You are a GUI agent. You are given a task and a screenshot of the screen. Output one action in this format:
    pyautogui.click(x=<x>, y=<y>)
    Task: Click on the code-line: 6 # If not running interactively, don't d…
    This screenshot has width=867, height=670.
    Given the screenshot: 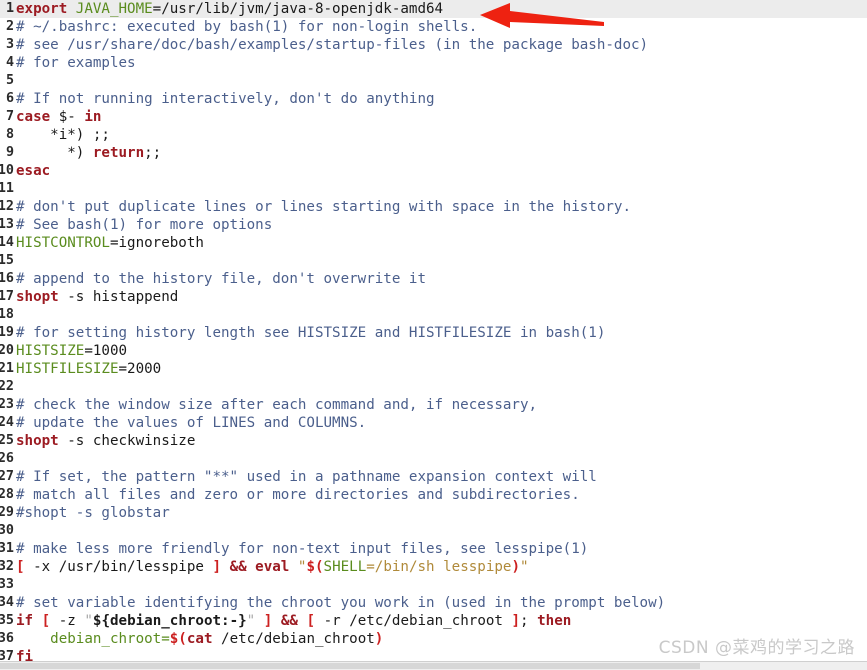 What is the action you would take?
    pyautogui.click(x=433, y=99)
    